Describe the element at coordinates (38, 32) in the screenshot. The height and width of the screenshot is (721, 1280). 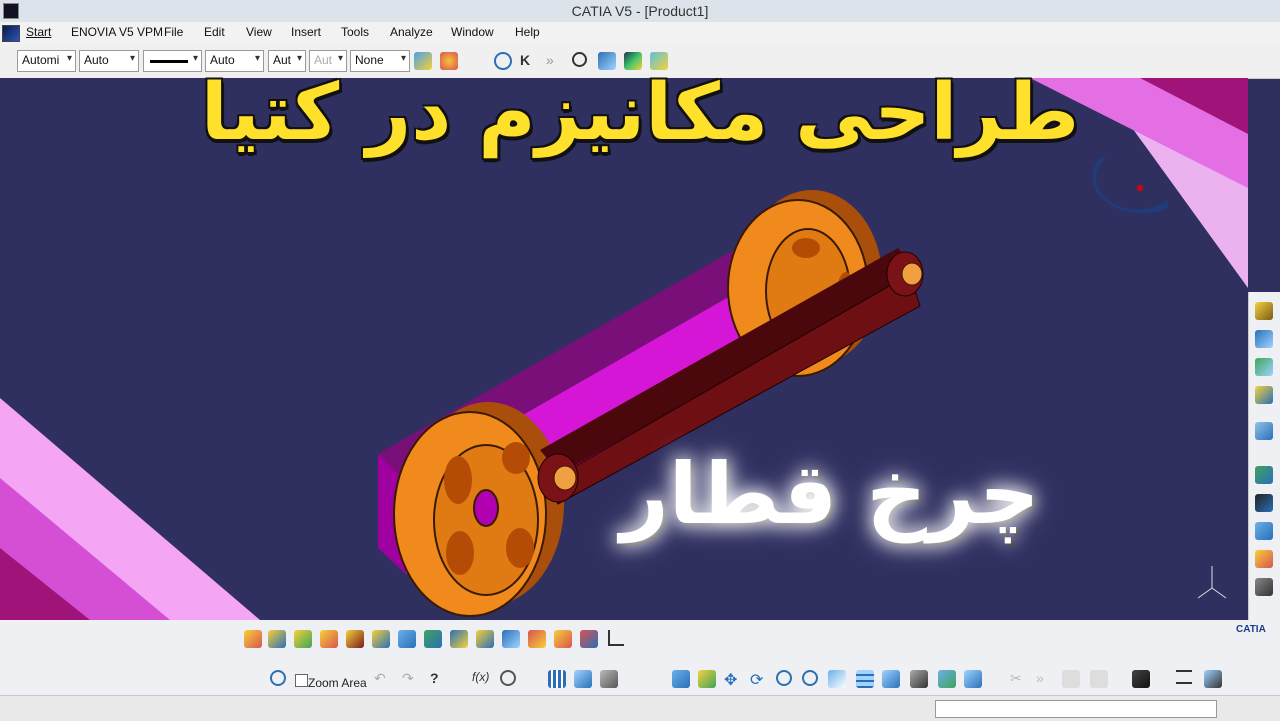
I see `menu-start: Start` at that location.